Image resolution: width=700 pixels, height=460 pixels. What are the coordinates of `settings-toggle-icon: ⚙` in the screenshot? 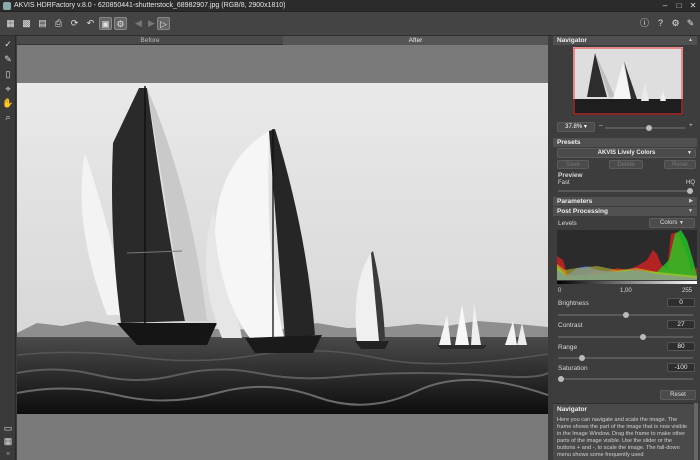 It's located at (120, 23).